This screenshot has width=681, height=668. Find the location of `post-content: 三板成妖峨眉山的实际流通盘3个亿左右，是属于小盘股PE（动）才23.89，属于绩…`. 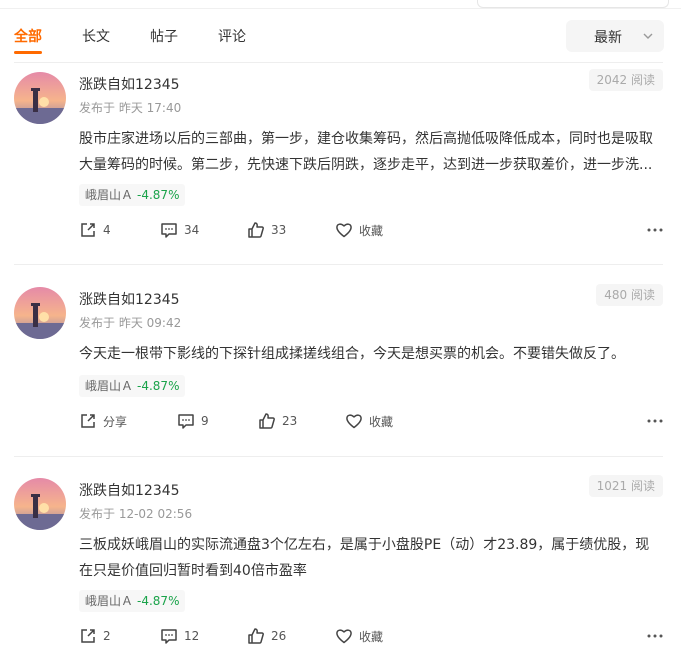

post-content: 三板成妖峨眉山的实际流通盘3个亿左右，是属于小盘股PE（动）才23.89，属于绩… is located at coordinates (371, 558).